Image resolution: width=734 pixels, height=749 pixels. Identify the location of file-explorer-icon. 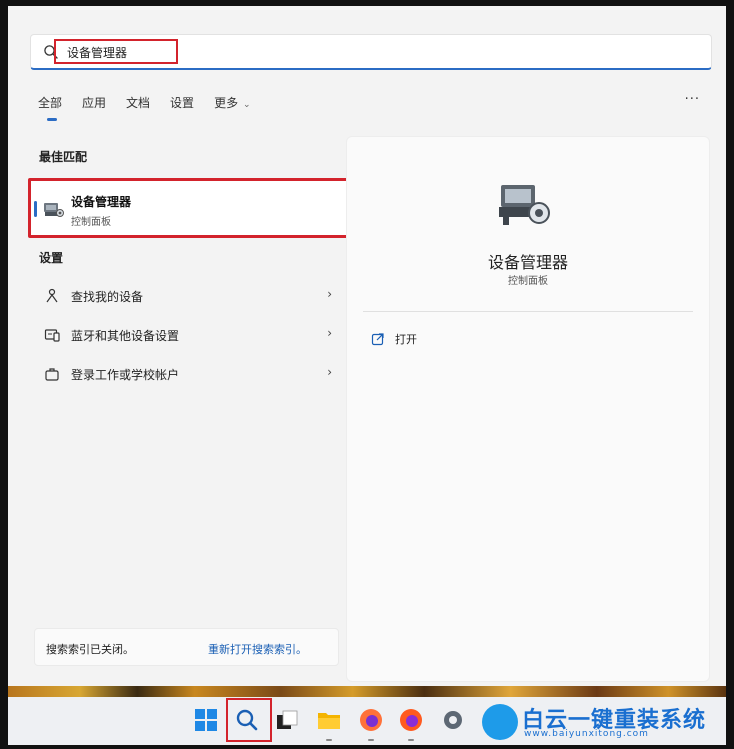
(329, 720).